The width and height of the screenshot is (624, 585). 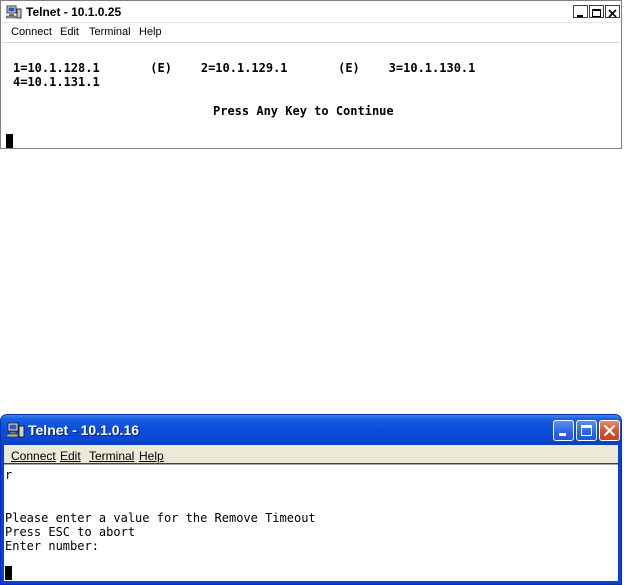 I want to click on menu-help: Help, so click(x=150, y=32).